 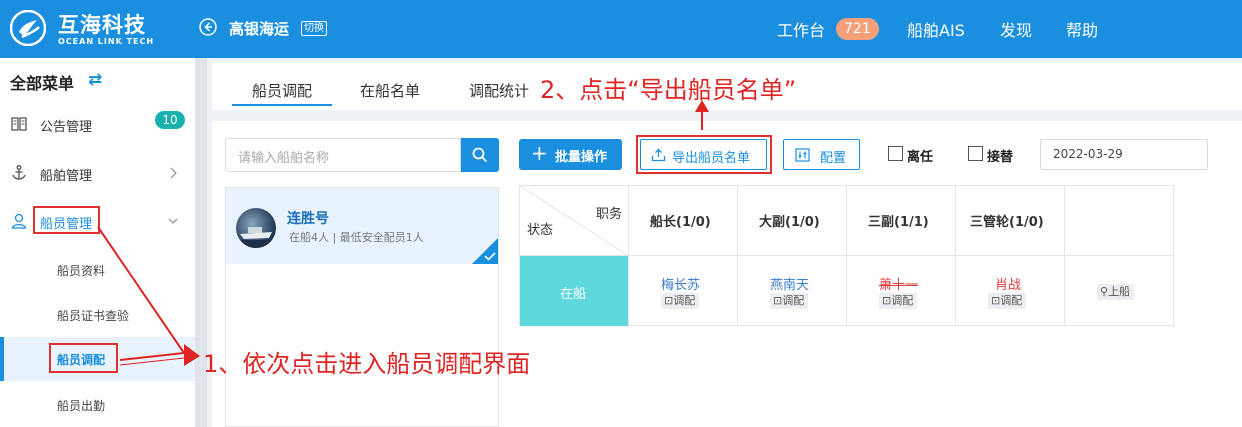 What do you see at coordinates (367, 364) in the screenshot?
I see `annotation-step-1: 1、依次点击进入船员调配界面` at bounding box center [367, 364].